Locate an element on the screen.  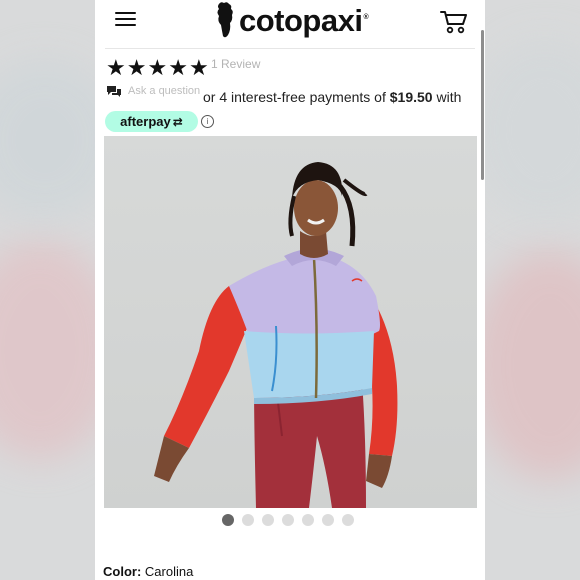
color-selection: Color: Carolina is located at coordinates (148, 571).